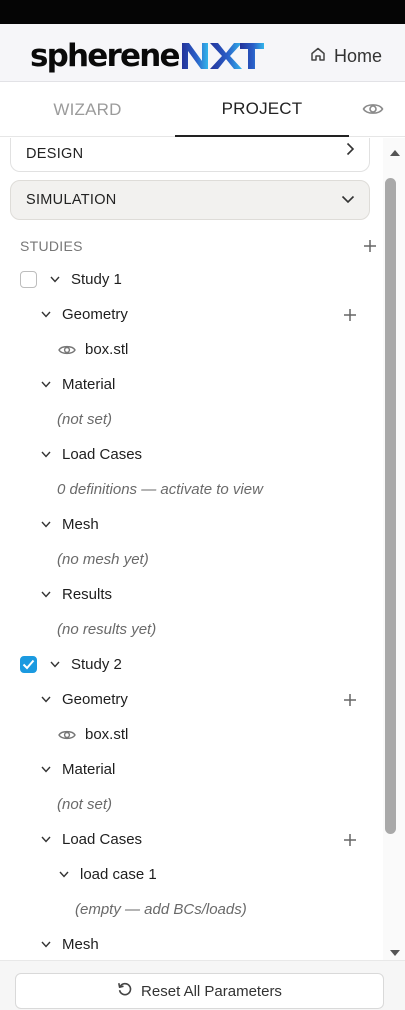 The image size is (405, 1010). Describe the element at coordinates (262, 109) in the screenshot. I see `tab-project: PROJECT` at that location.